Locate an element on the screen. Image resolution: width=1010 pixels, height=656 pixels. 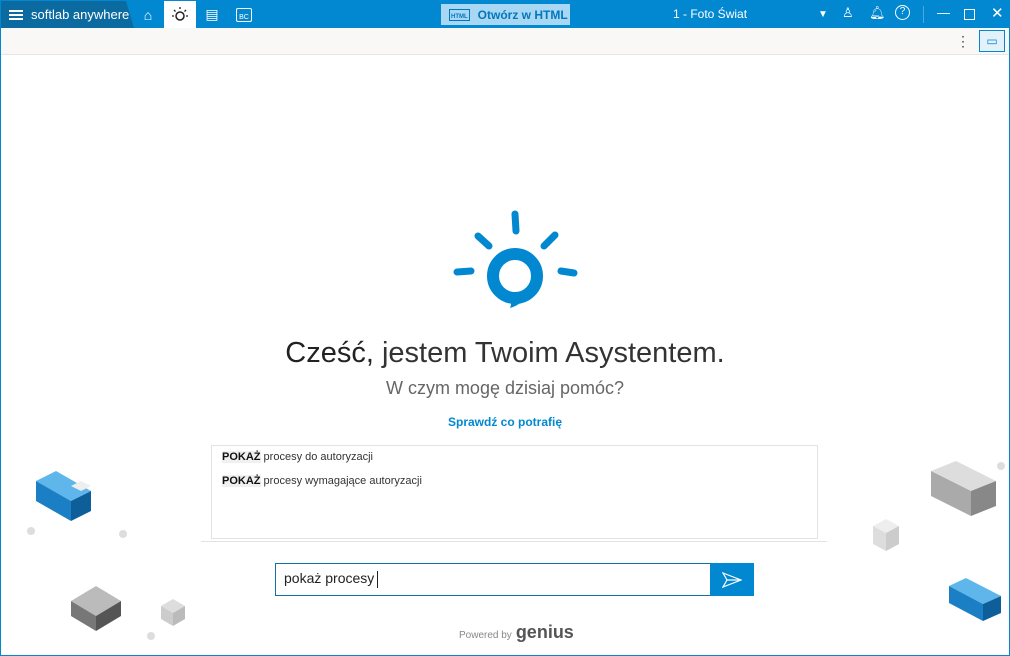
chat-icon: ▭ is located at coordinates (992, 41).